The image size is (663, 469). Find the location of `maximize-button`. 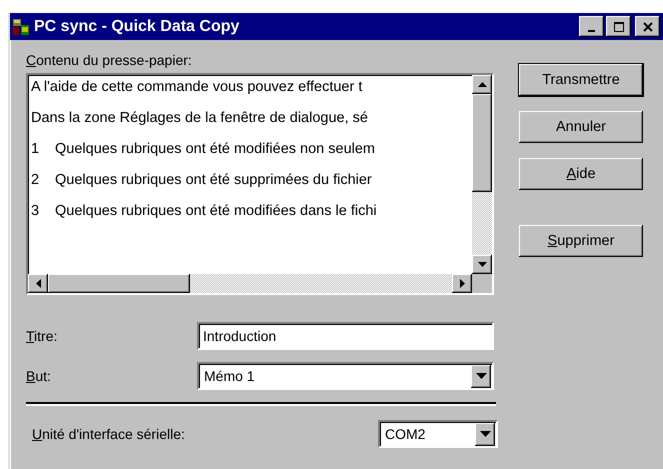

maximize-button is located at coordinates (618, 26).